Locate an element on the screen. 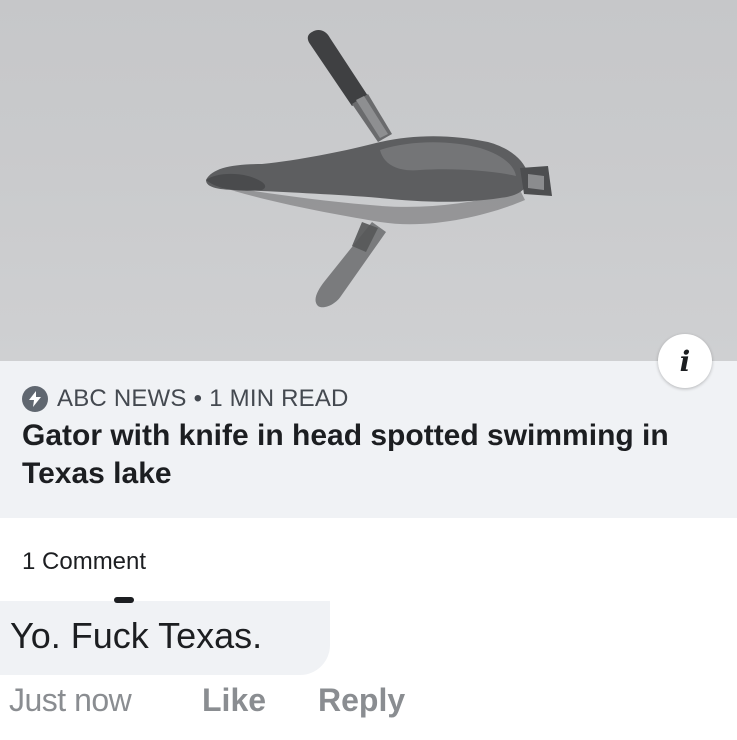  read-time: 1 MIN READ is located at coordinates (279, 398).